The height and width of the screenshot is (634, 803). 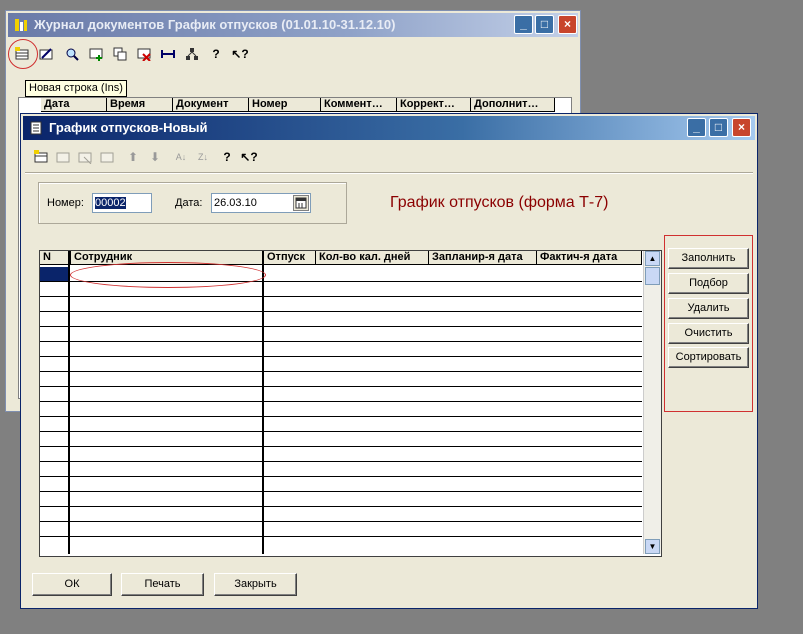 I want to click on form-whats-this-icon: ↖?, so click(x=249, y=157).